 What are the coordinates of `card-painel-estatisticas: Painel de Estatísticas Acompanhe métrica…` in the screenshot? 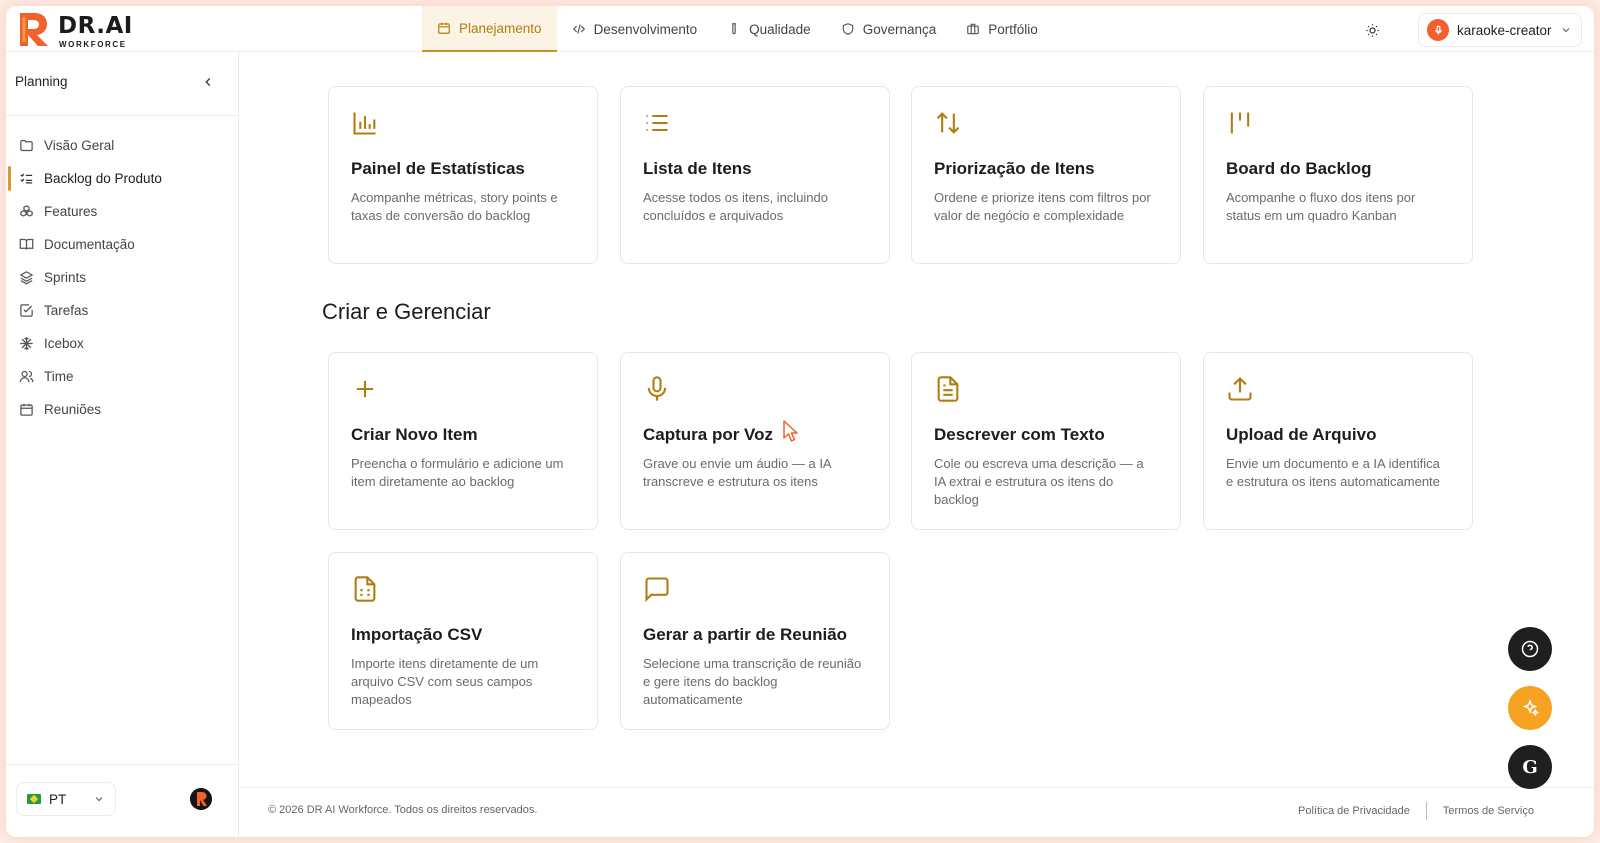 It's located at (463, 175).